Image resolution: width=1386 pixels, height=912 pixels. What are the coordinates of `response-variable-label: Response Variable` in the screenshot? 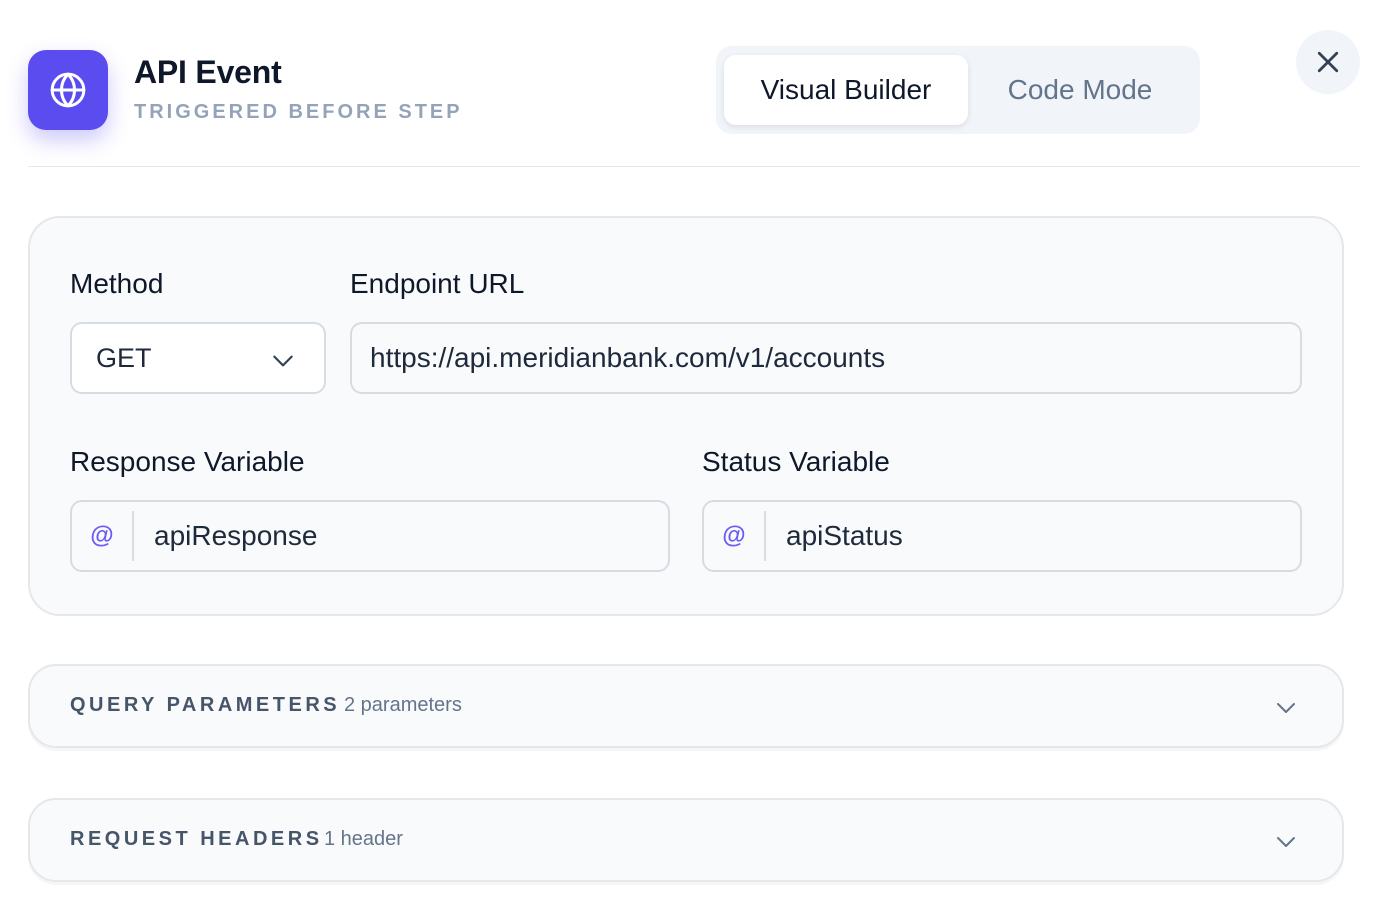 It's located at (187, 461).